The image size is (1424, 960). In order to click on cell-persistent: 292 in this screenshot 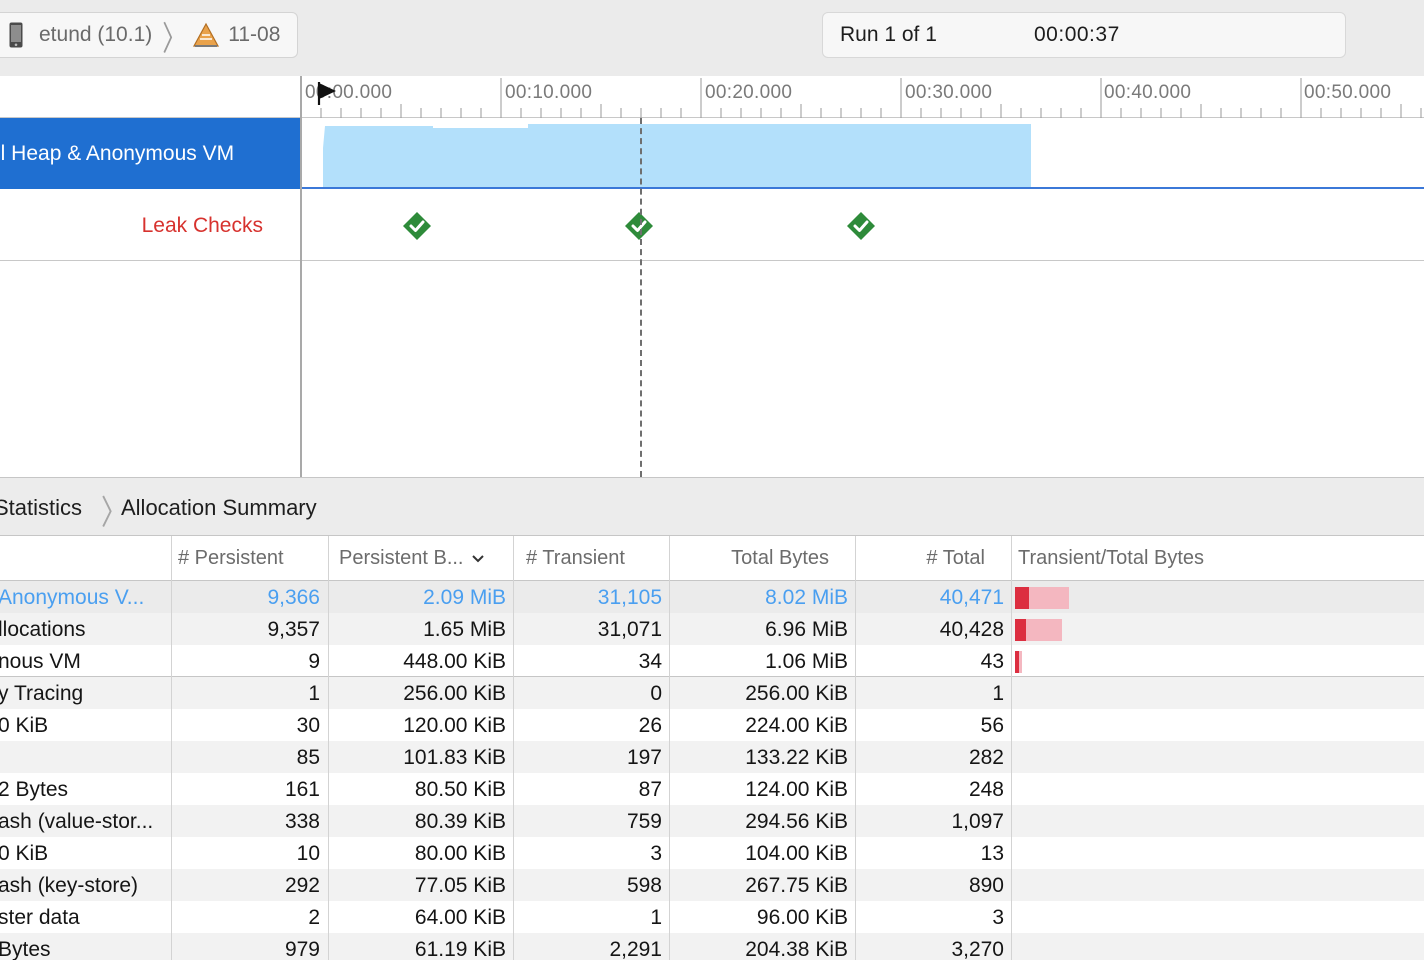, I will do `click(302, 885)`.